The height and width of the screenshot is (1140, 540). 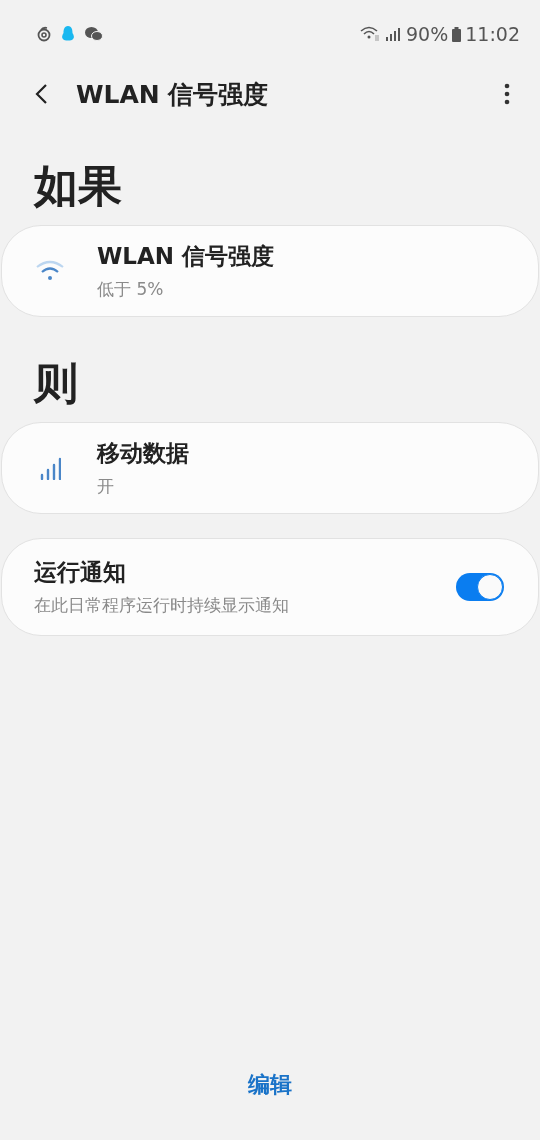 What do you see at coordinates (173, 94) in the screenshot?
I see `page-title: WLAN 信号强度` at bounding box center [173, 94].